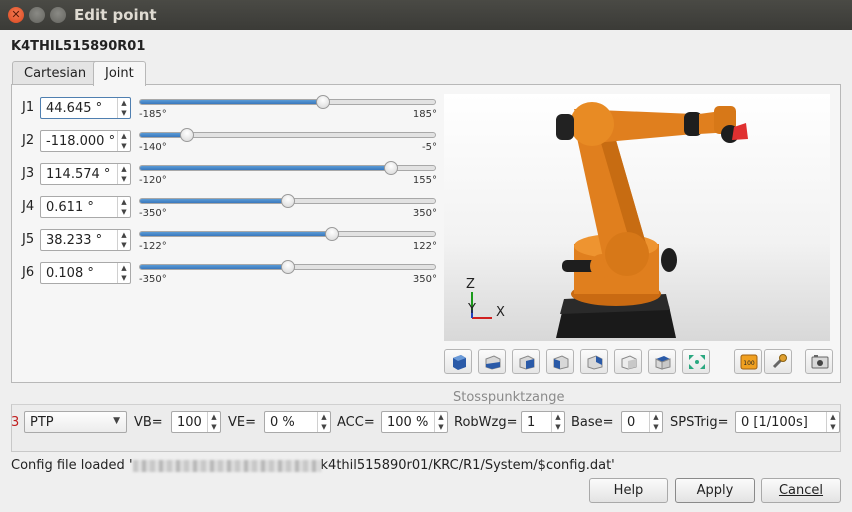 Image resolution: width=852 pixels, height=512 pixels. Describe the element at coordinates (28, 140) in the screenshot. I see `joint-label: J2` at that location.